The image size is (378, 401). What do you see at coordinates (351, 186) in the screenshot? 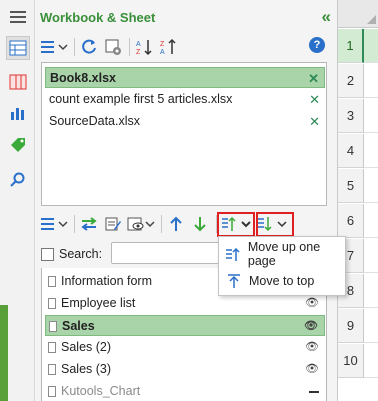
I see `row-header: 5` at bounding box center [351, 186].